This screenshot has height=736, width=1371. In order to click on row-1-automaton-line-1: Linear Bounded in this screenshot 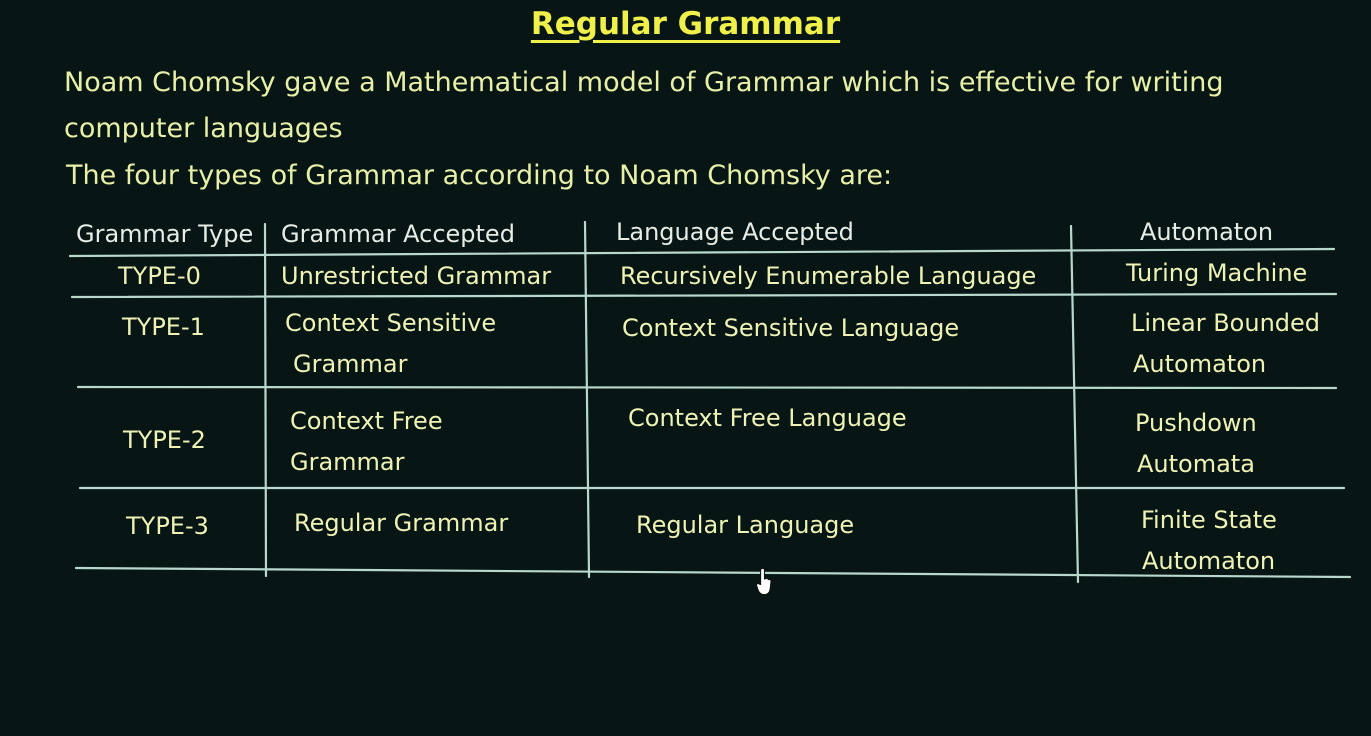, I will do `click(1226, 323)`.